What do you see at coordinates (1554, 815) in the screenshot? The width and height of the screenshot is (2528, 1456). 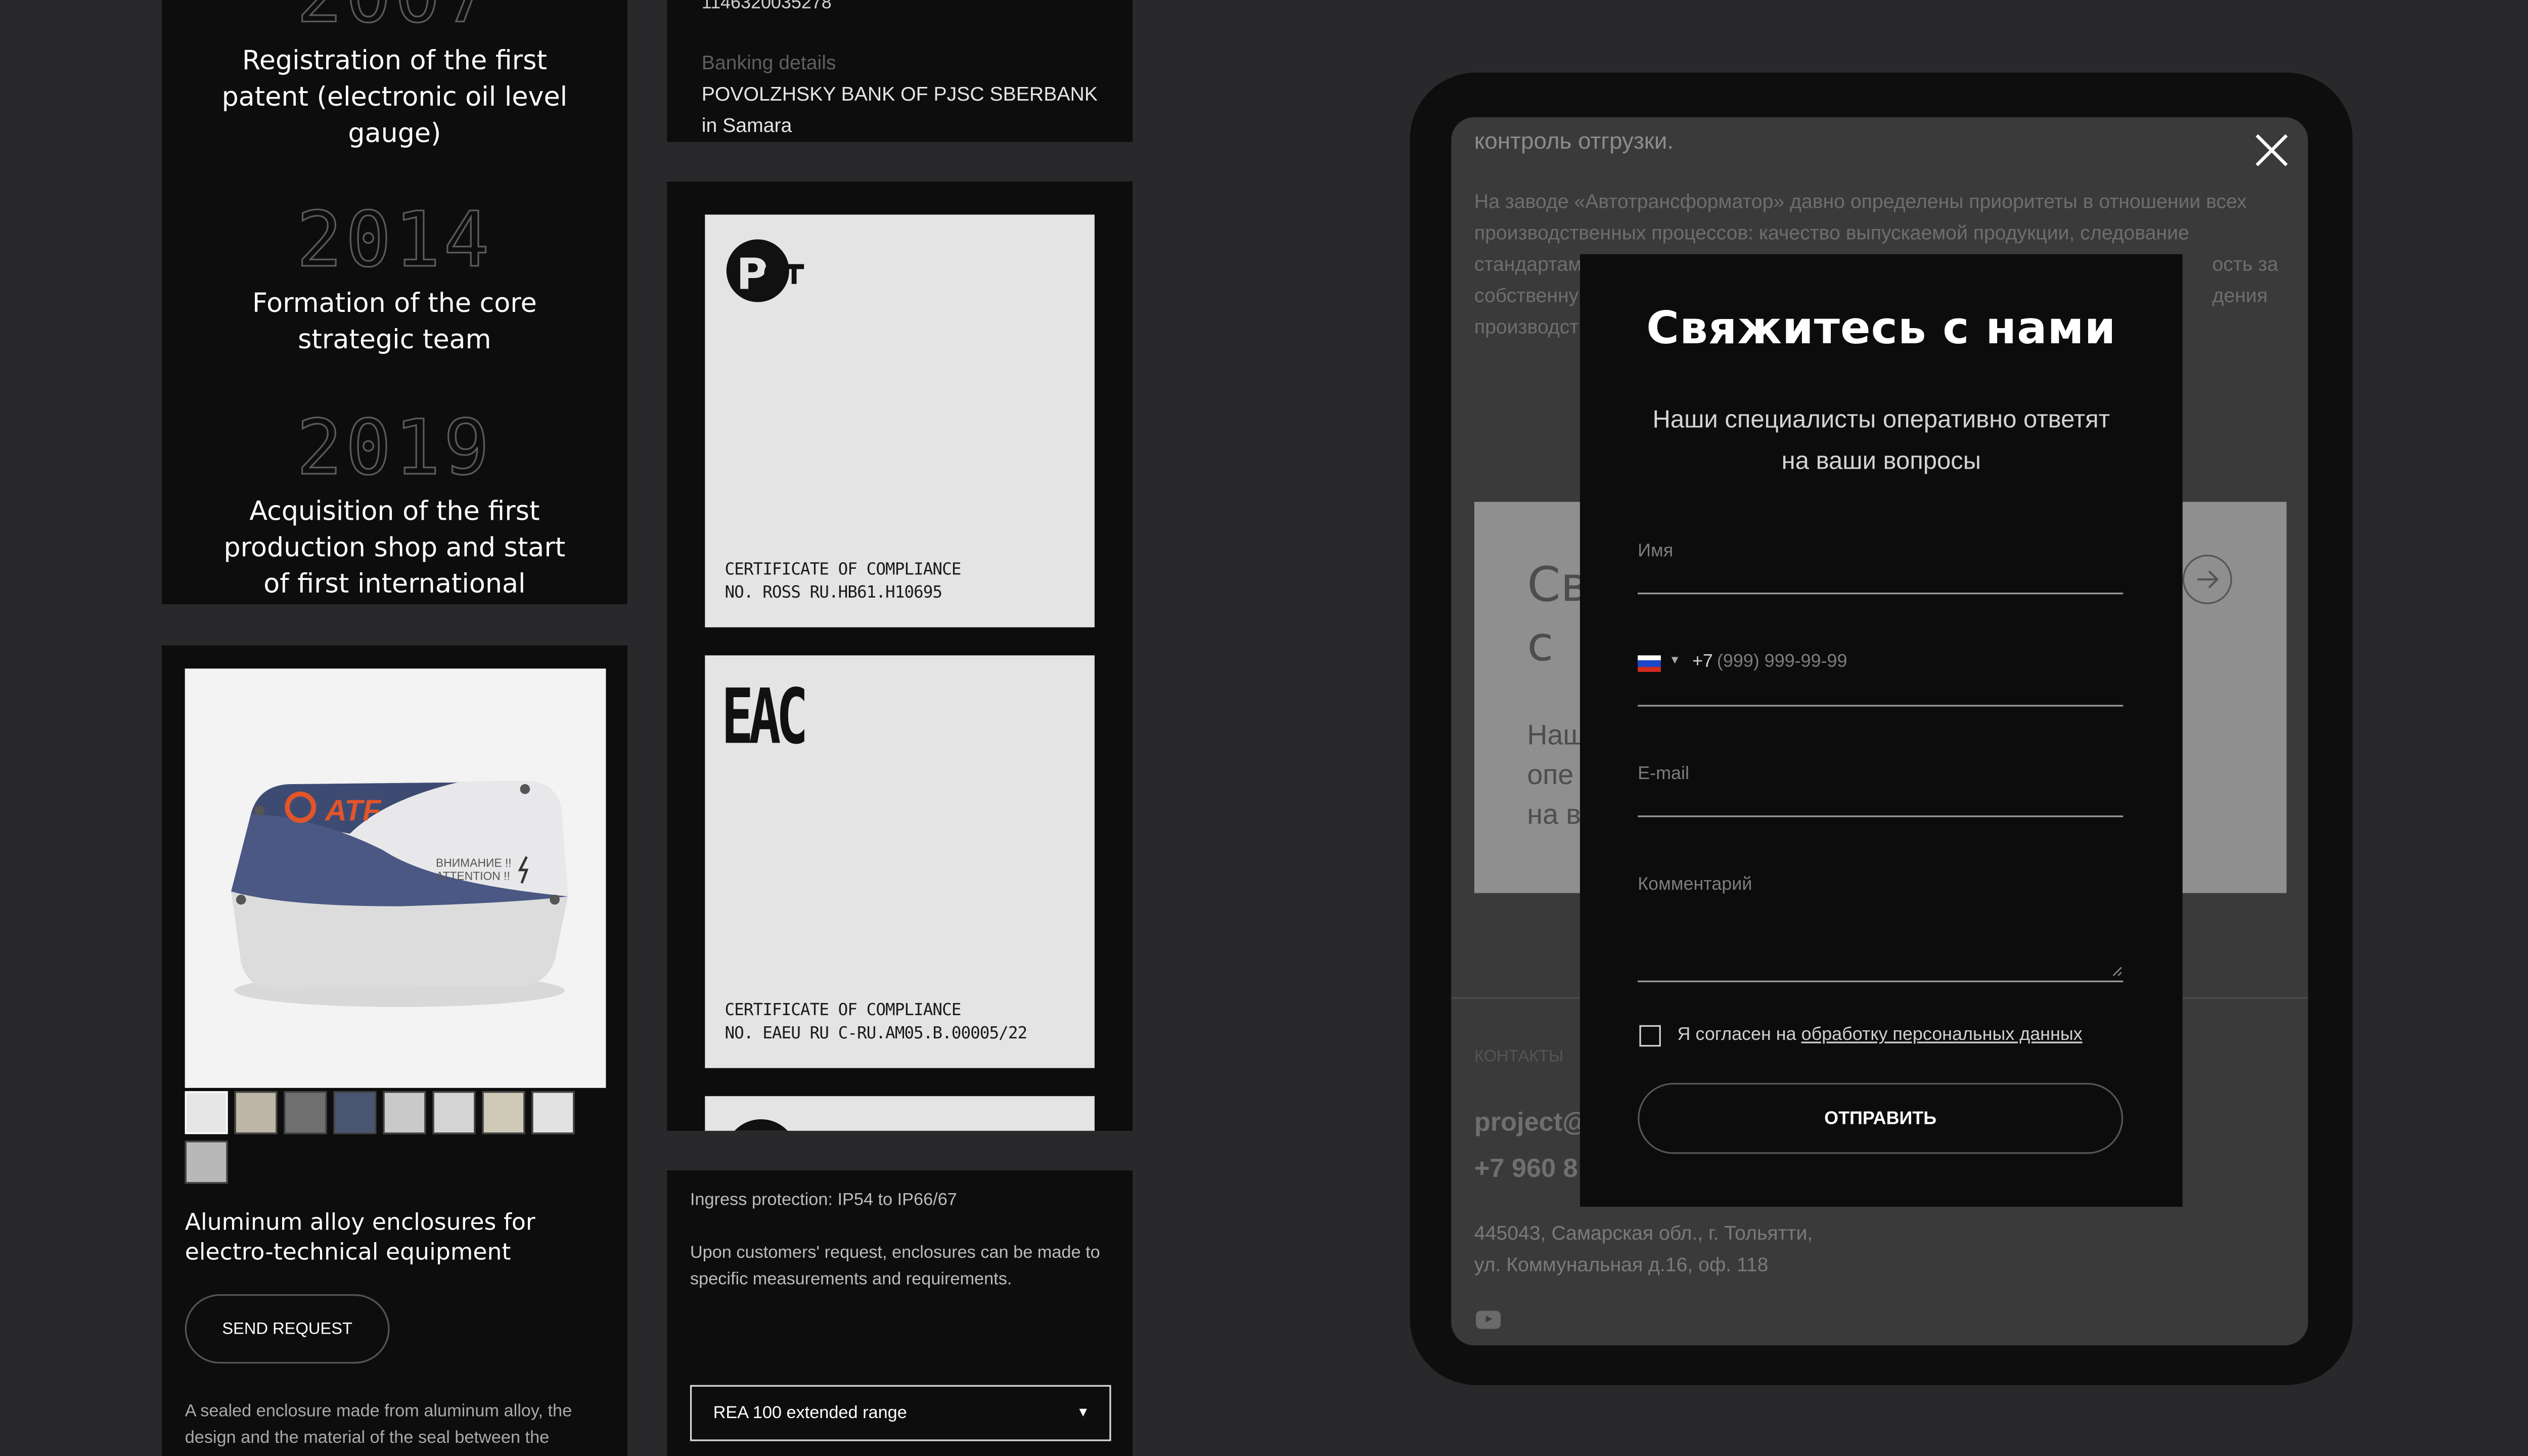 I see `bg-card-text-line: на в` at bounding box center [1554, 815].